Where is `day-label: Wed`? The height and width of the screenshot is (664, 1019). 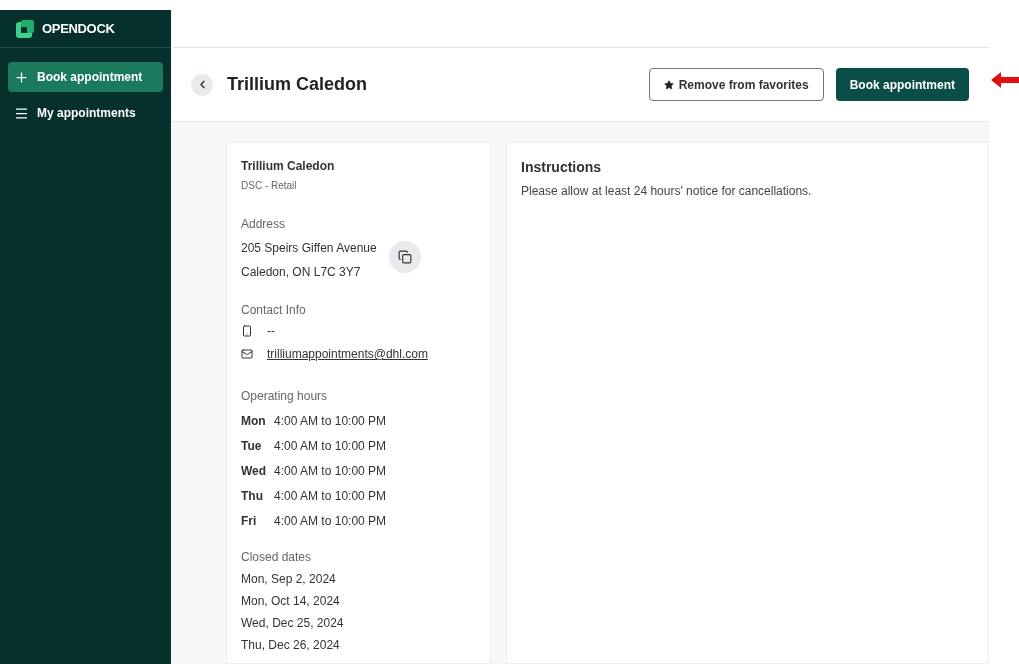 day-label: Wed is located at coordinates (254, 471).